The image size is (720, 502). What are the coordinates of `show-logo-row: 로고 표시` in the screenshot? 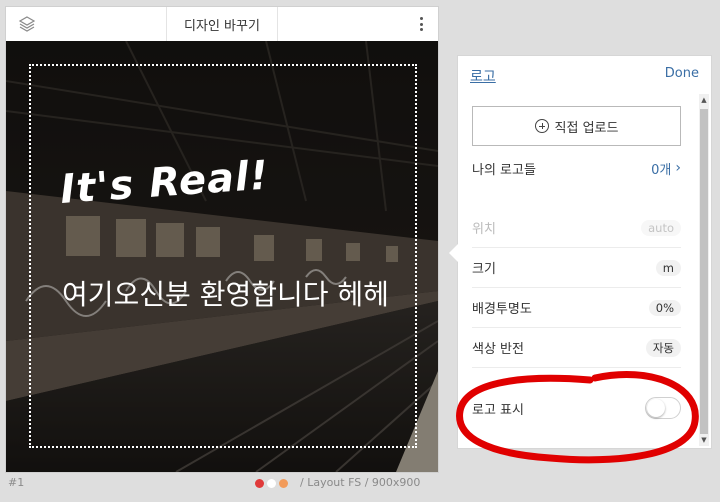 It's located at (576, 408).